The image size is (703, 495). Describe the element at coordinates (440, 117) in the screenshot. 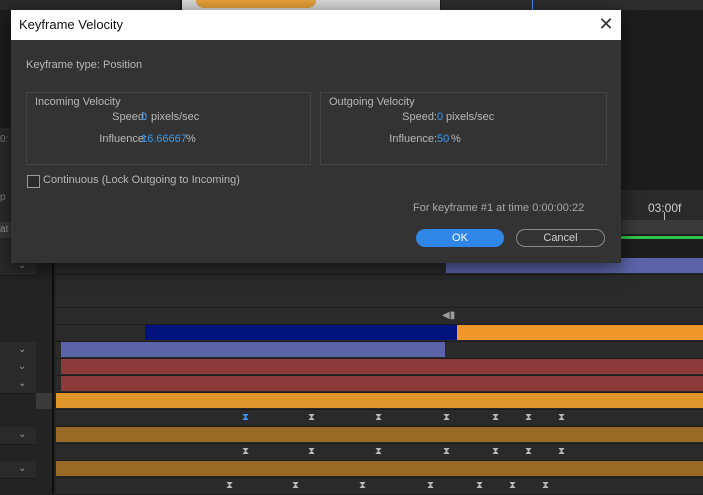

I see `outgoing-speed-value: 0` at that location.